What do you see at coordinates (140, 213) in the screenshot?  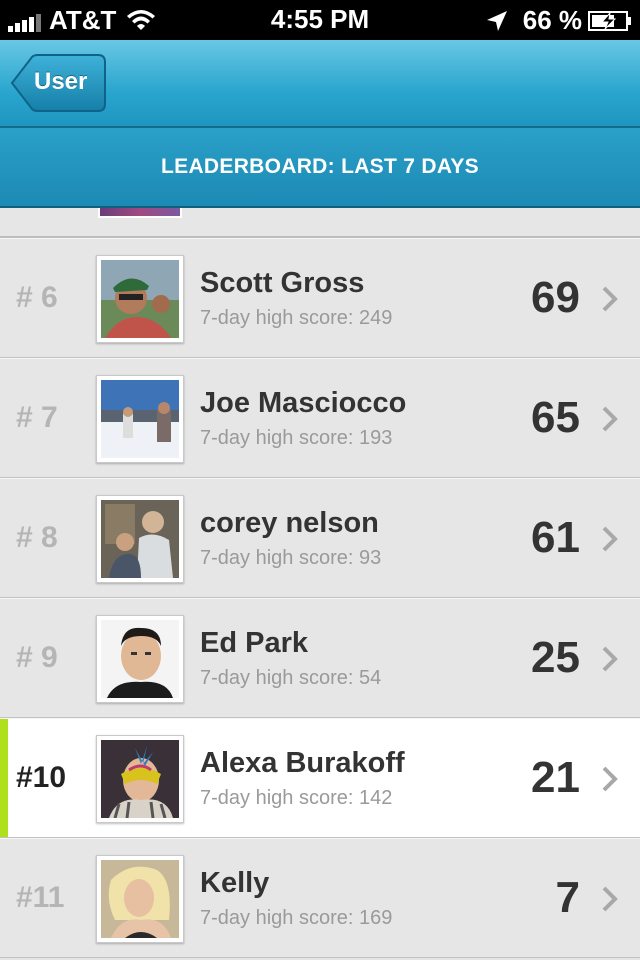 I see `partial-avatar` at bounding box center [140, 213].